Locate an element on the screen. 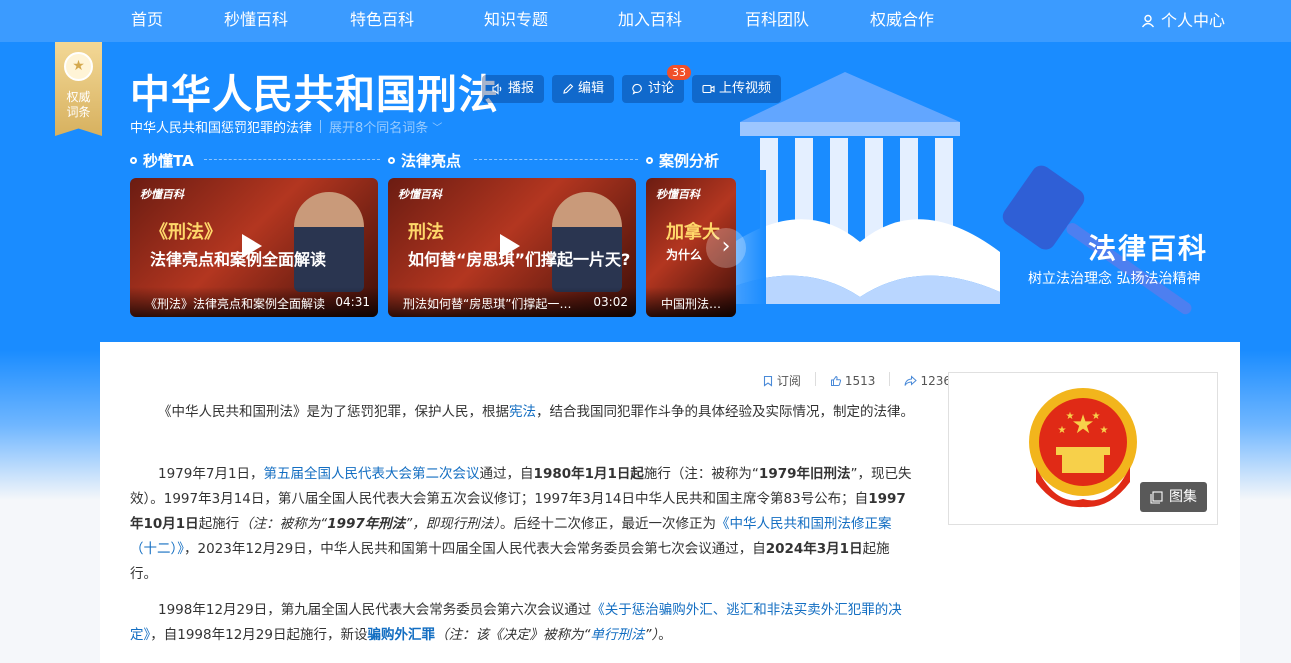 This screenshot has height=663, width=1291. like-button: 1513 is located at coordinates (853, 380).